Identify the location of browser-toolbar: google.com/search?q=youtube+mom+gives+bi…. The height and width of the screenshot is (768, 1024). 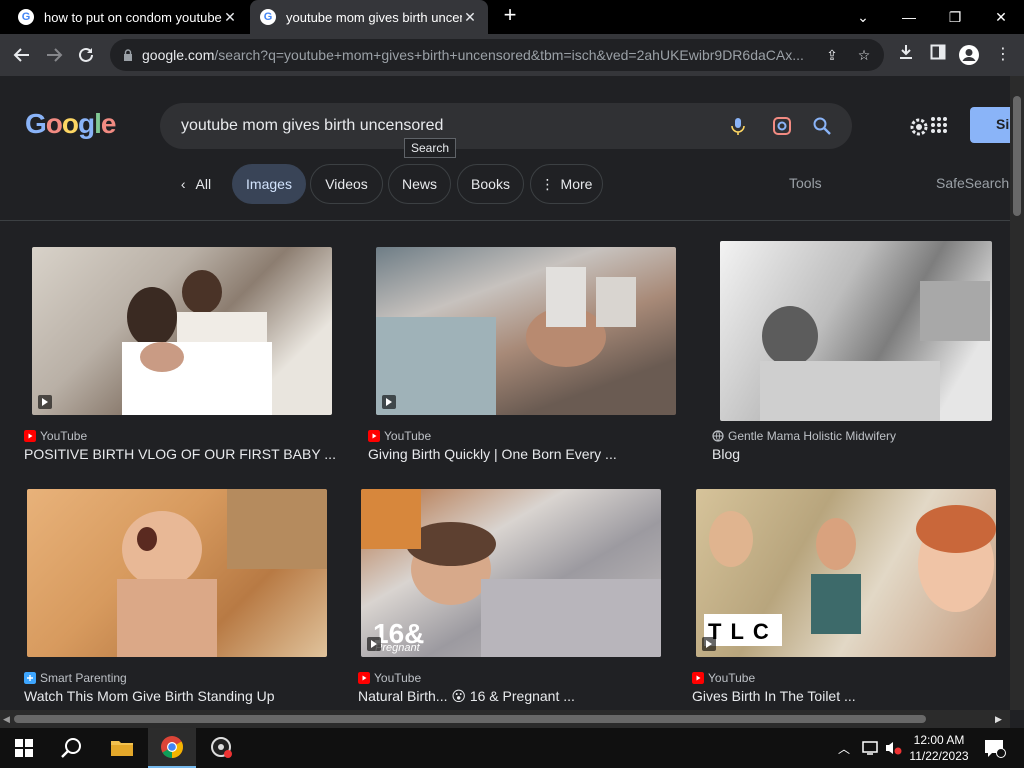
(512, 55).